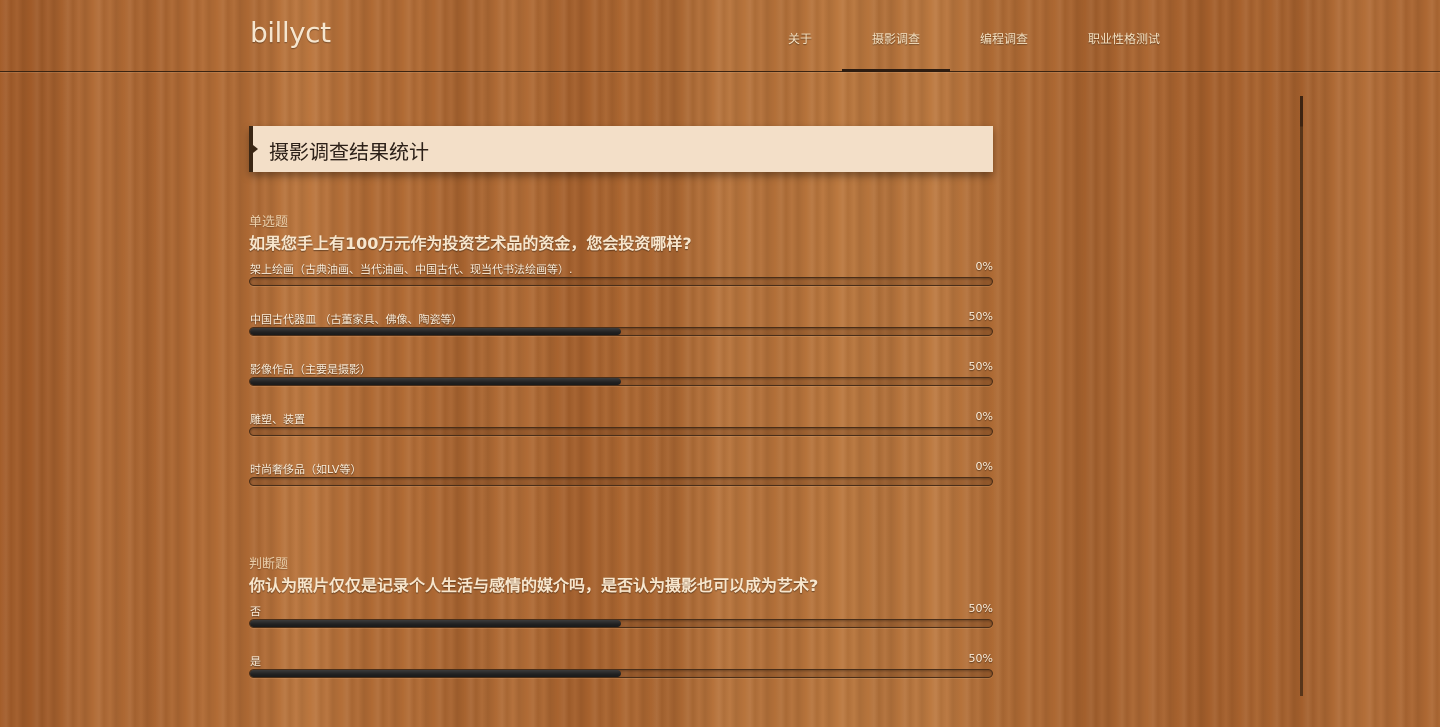 The height and width of the screenshot is (727, 1440). Describe the element at coordinates (534, 585) in the screenshot. I see `question-text: 你认为照片仅仅是记录个人生活与感情的媒介吗，是否认为摄影也可以成为艺术?` at that location.